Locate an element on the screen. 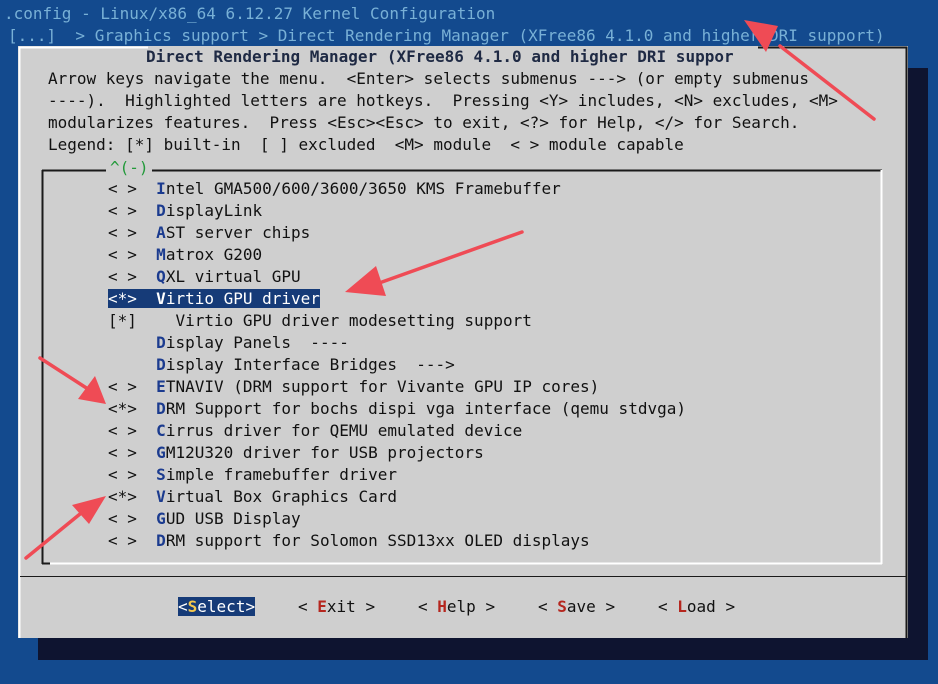  button-label: xit is located at coordinates (341, 606).